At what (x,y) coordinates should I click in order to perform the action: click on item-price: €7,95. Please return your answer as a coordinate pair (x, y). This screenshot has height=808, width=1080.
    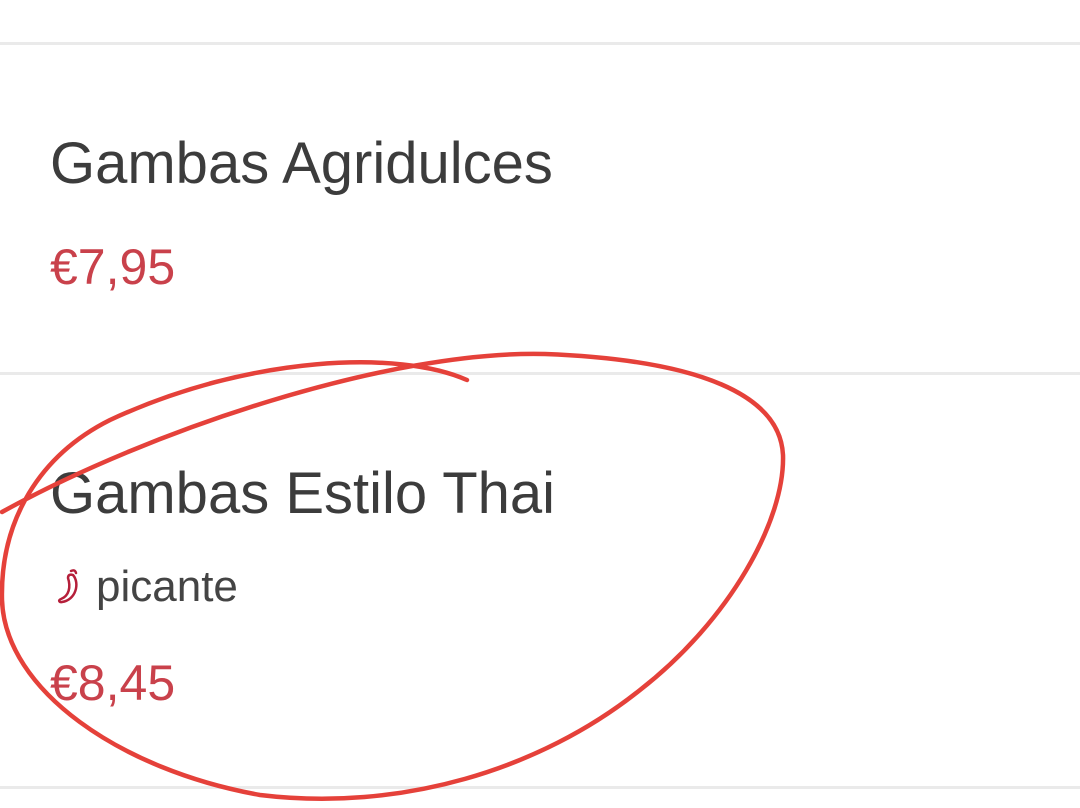
    Looking at the image, I should click on (113, 267).